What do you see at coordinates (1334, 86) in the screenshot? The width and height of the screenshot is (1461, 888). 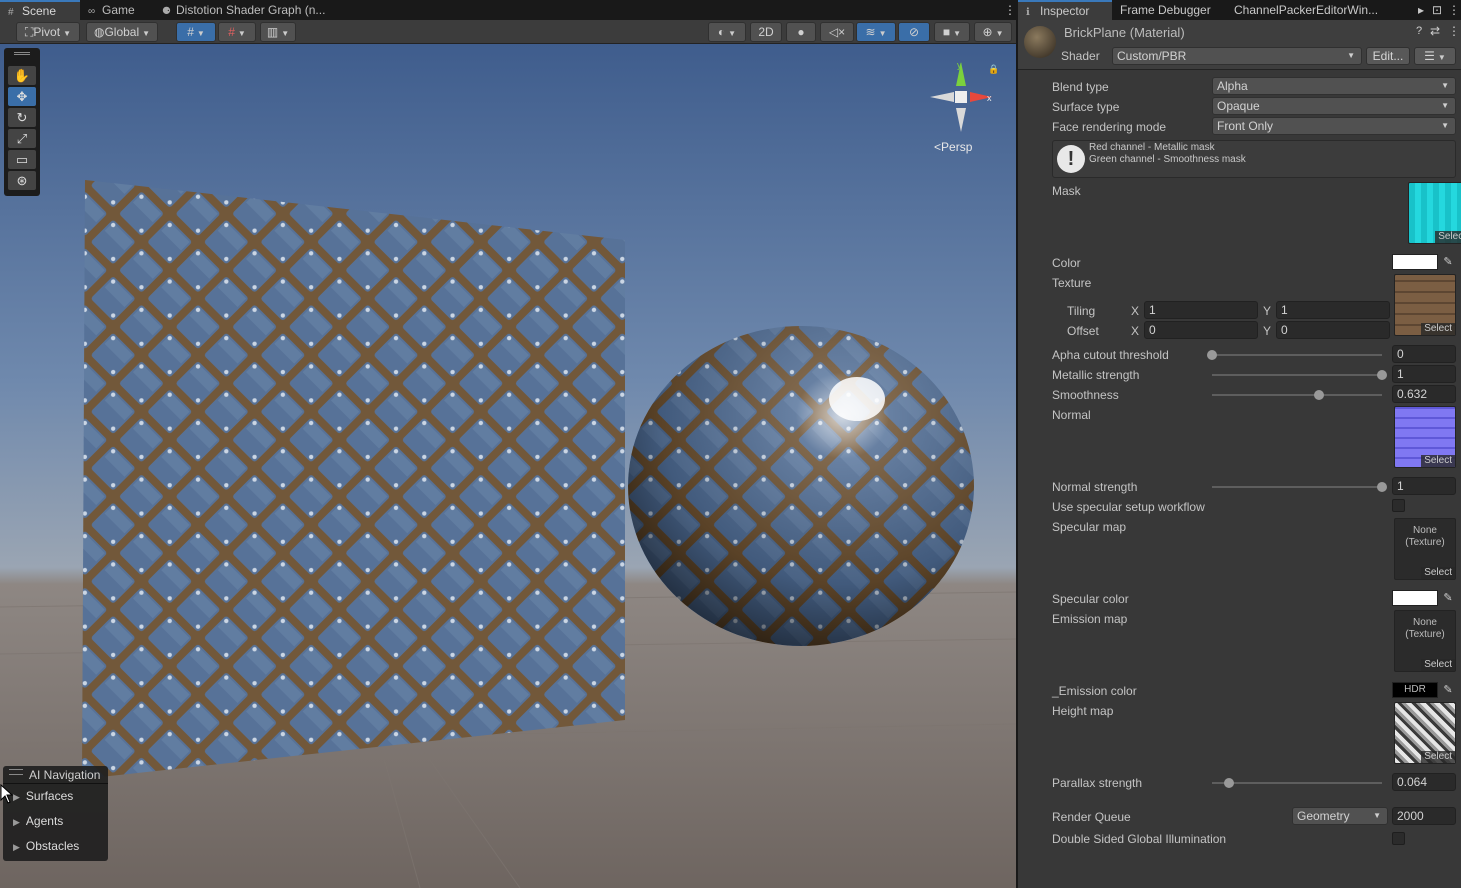 I see `blend-type-dropdown: Alpha` at bounding box center [1334, 86].